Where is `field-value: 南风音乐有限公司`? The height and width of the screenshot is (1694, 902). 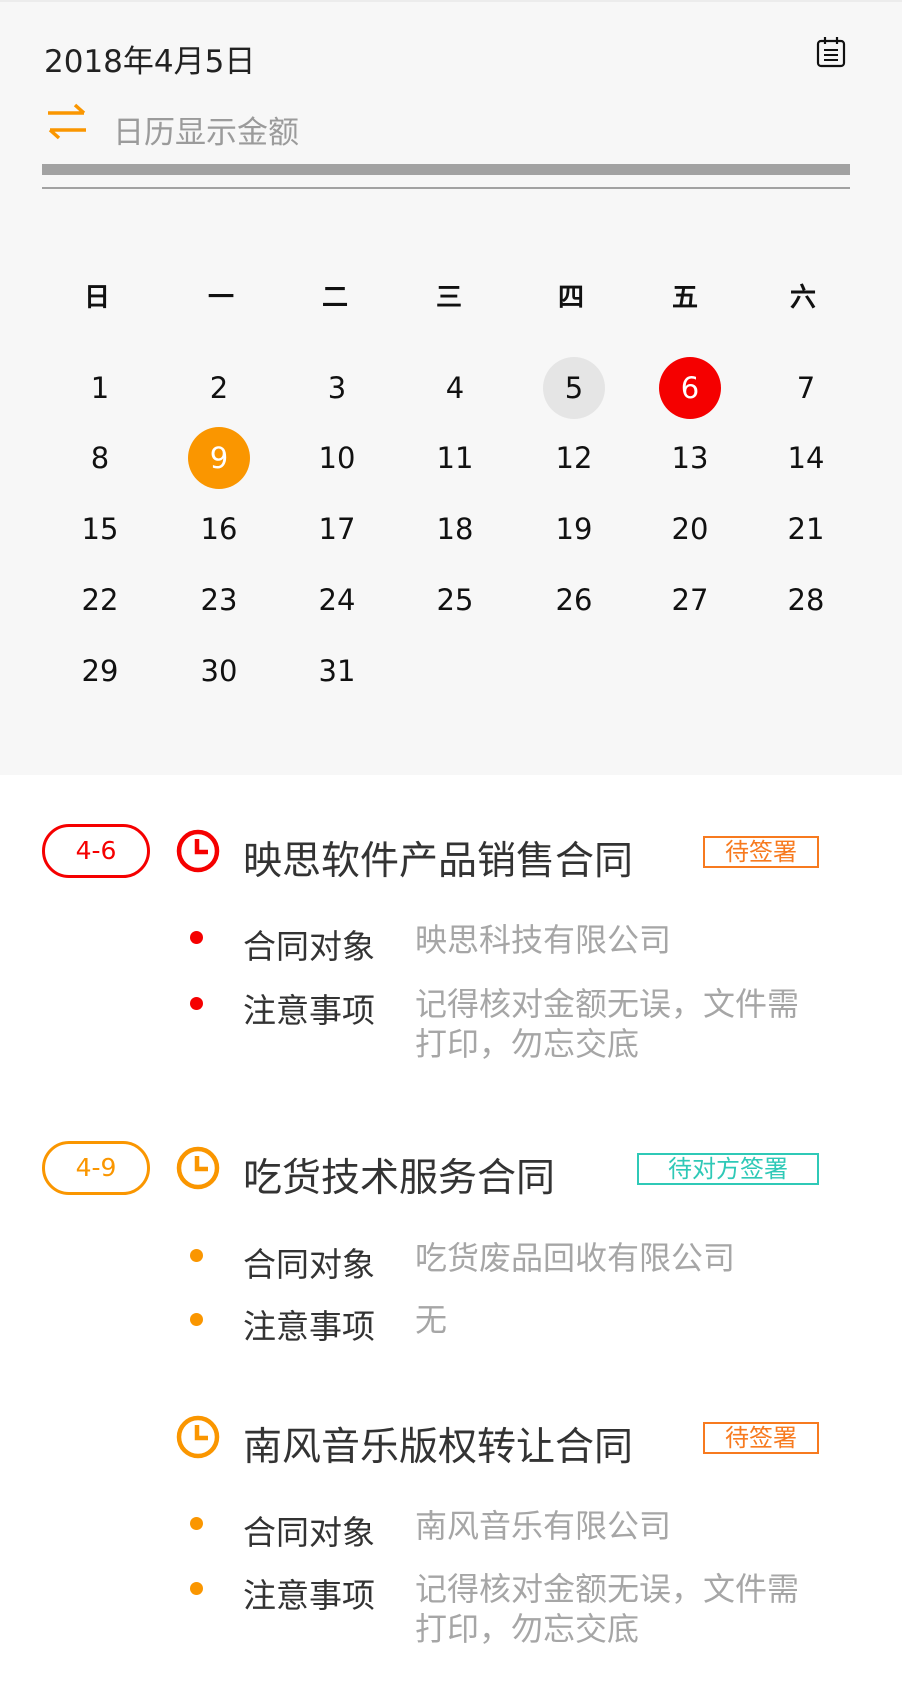
field-value: 南风音乐有限公司 is located at coordinates (543, 1526).